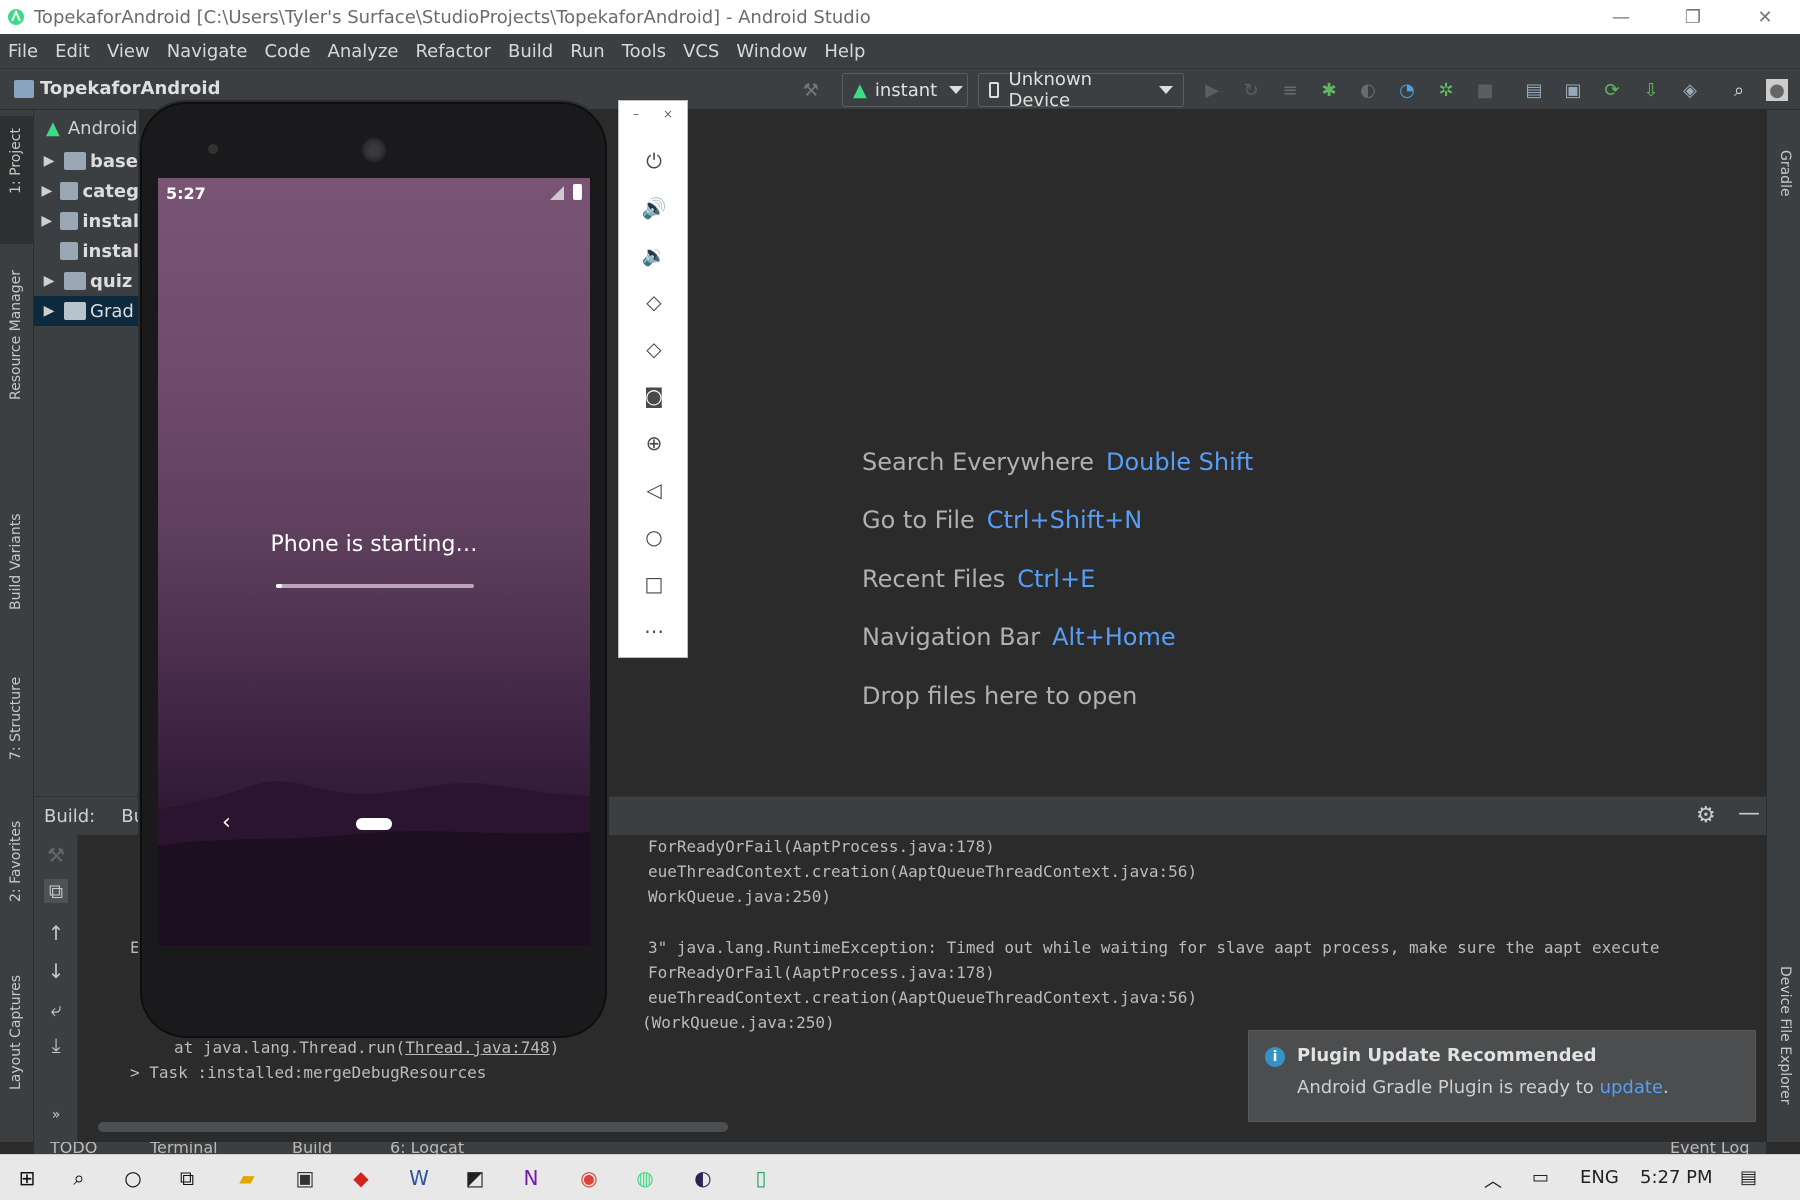 Image resolution: width=1800 pixels, height=1200 pixels. Describe the element at coordinates (654, 302) in the screenshot. I see `rotate-left-icon: ◇` at that location.